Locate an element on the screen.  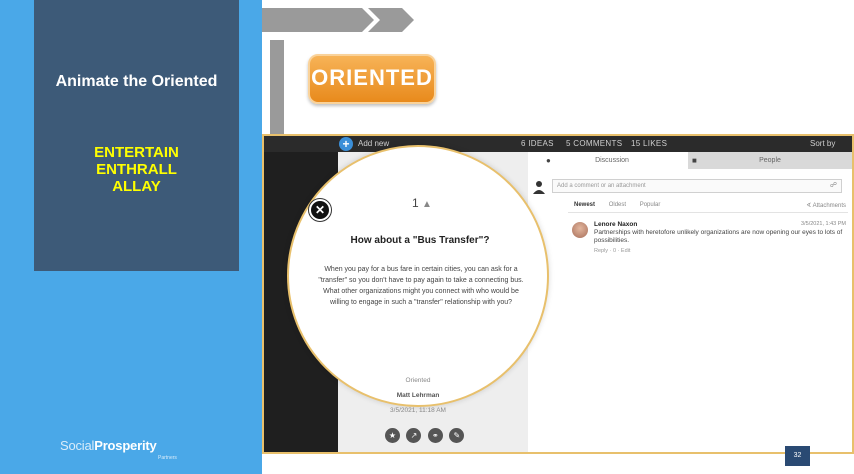
tab-people-label: People is located at coordinates (770, 160).